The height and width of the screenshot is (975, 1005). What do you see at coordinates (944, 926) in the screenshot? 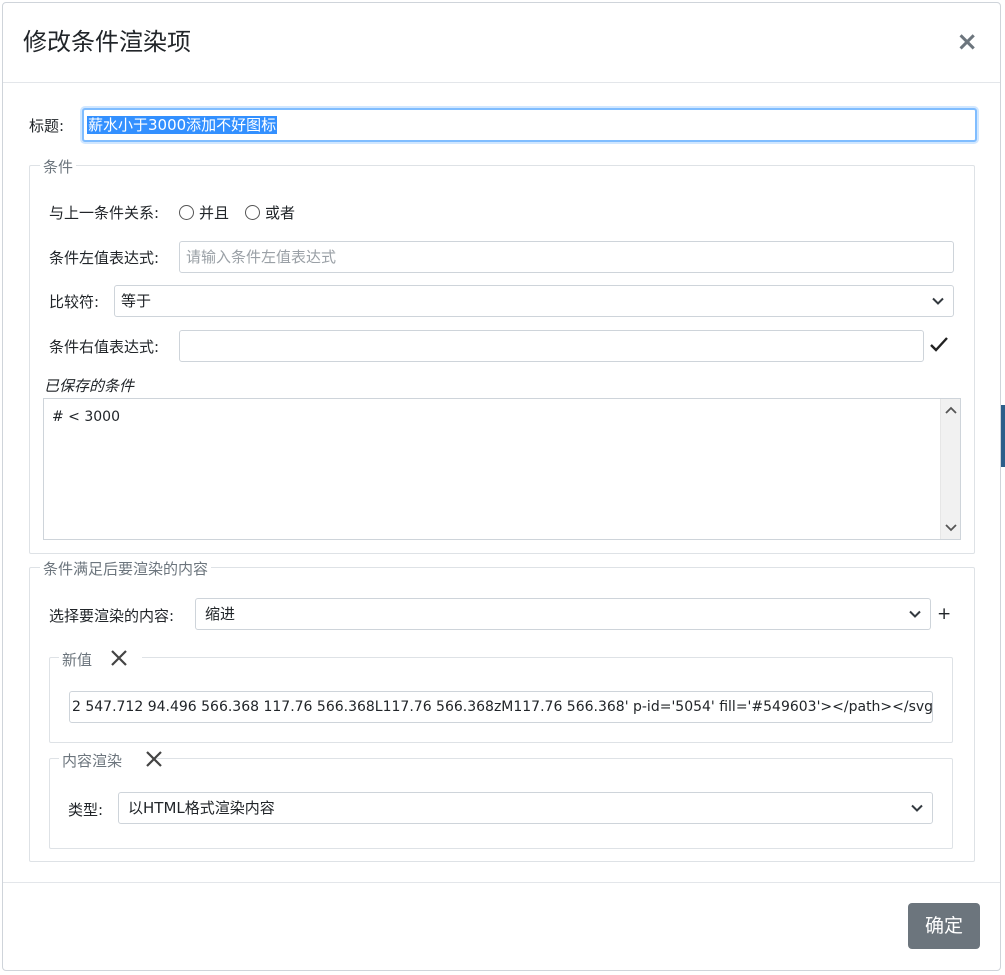
I see `ok-button: 确定` at bounding box center [944, 926].